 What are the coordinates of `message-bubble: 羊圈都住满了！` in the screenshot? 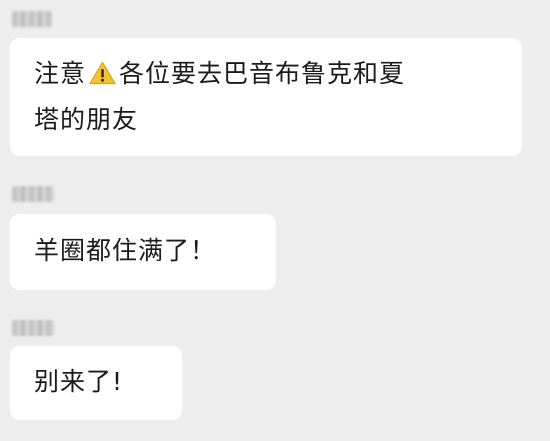 It's located at (143, 252).